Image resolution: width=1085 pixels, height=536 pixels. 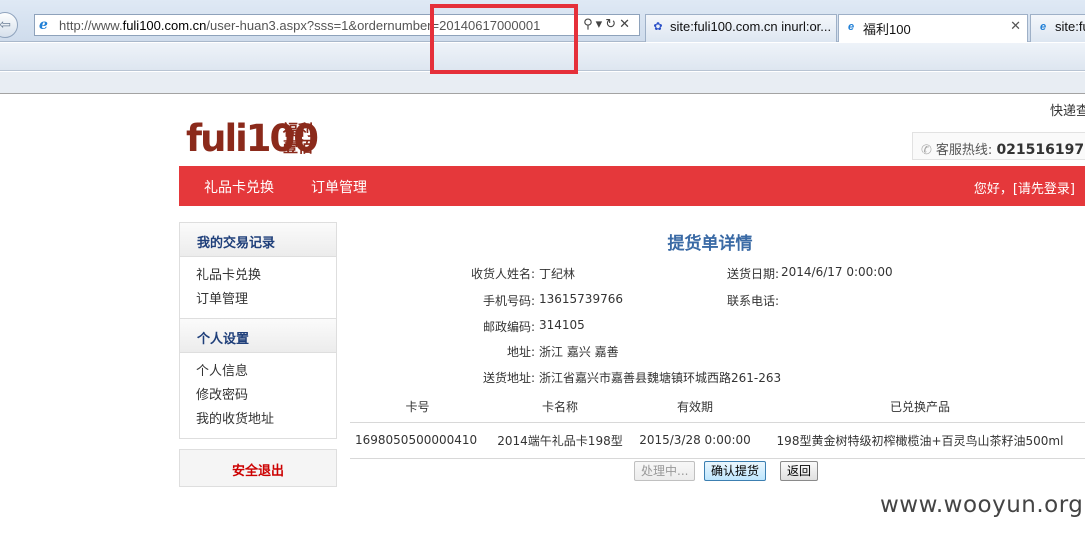 I want to click on hotline-box: ✆客服热线: 02151619780, so click(x=998, y=146).